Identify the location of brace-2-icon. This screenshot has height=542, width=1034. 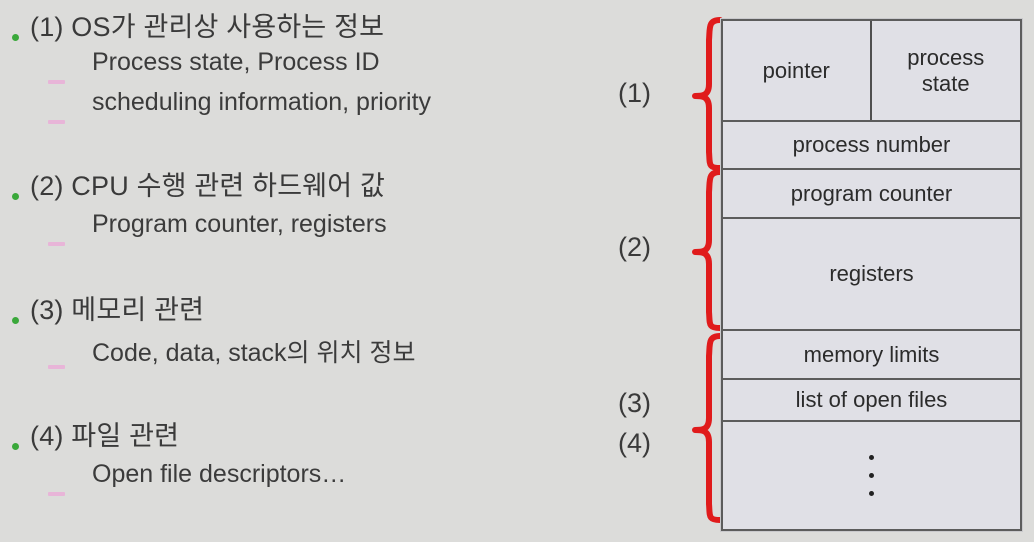
(707, 250).